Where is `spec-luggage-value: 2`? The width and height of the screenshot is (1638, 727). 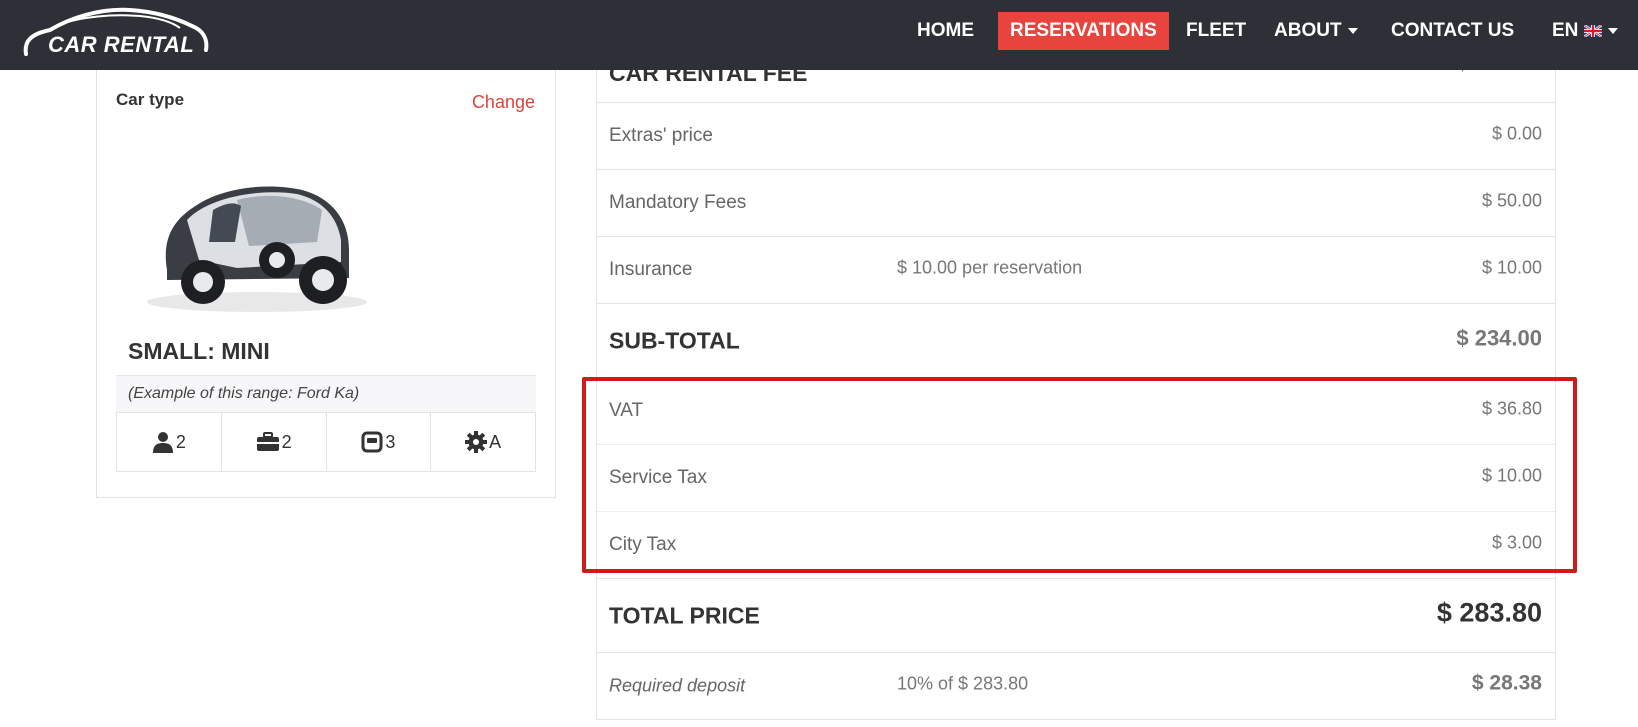 spec-luggage-value: 2 is located at coordinates (286, 441).